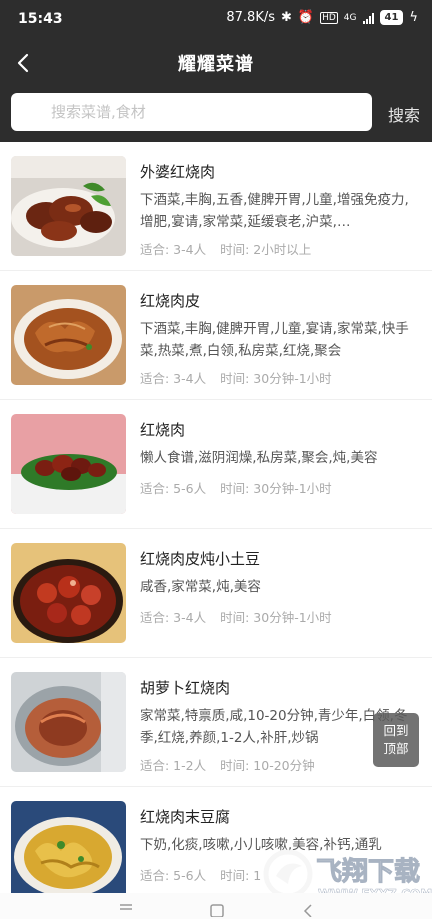  I want to click on back-to-top-label-2: 顶部, so click(396, 748).